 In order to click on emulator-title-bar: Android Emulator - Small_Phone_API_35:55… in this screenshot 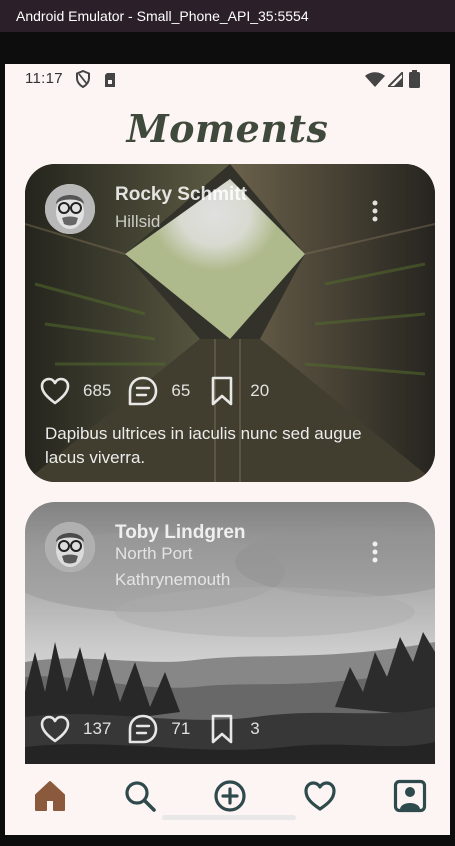, I will do `click(227, 16)`.